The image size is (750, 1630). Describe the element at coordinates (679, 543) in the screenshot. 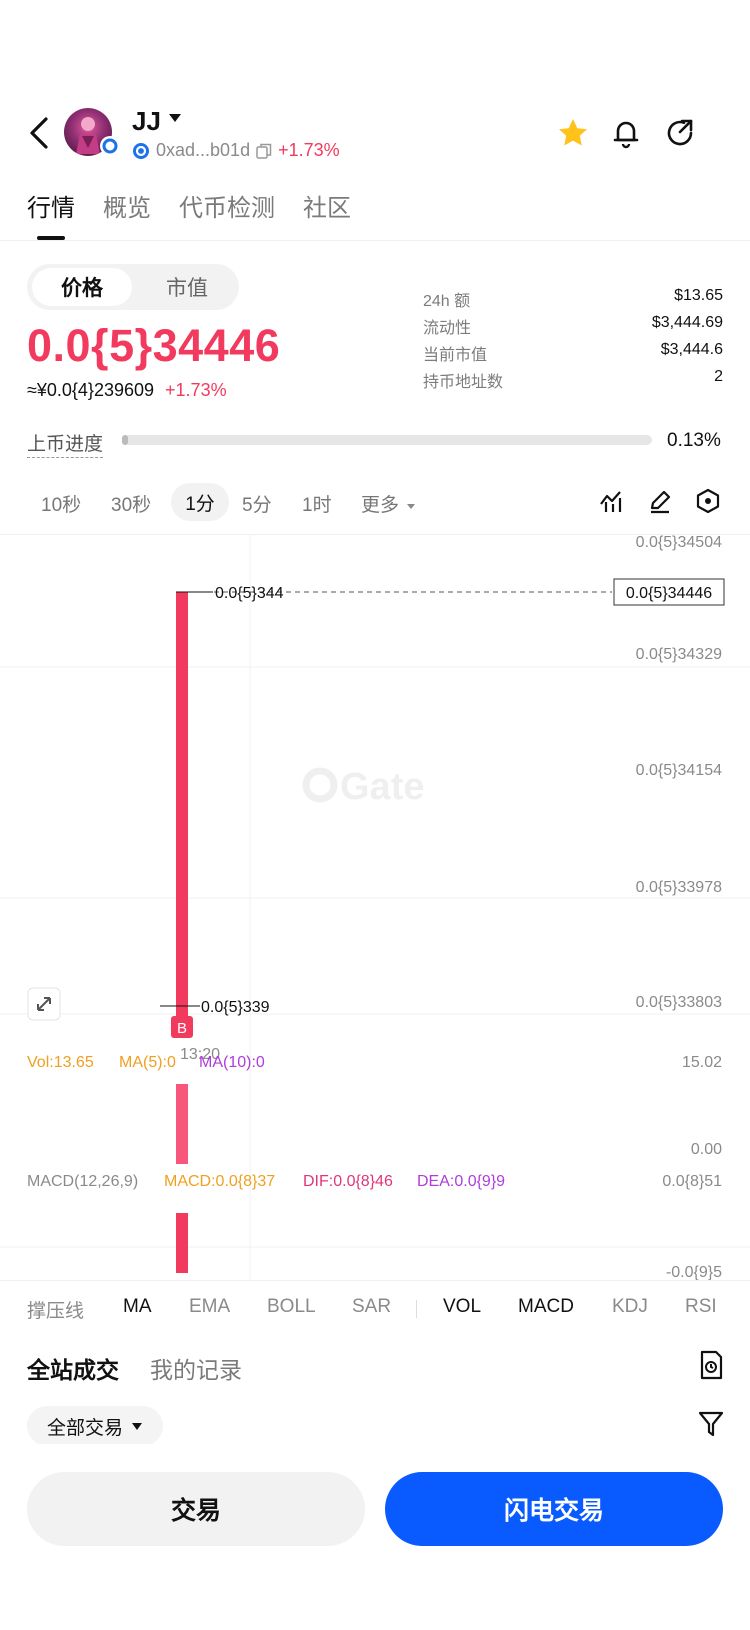

I see `y-axis-label: 0.0{5}34504` at that location.